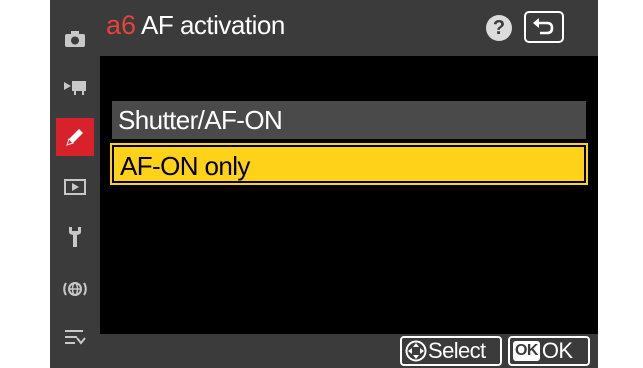 This screenshot has height=368, width=643. I want to click on setup-menu-tab, so click(75, 237).